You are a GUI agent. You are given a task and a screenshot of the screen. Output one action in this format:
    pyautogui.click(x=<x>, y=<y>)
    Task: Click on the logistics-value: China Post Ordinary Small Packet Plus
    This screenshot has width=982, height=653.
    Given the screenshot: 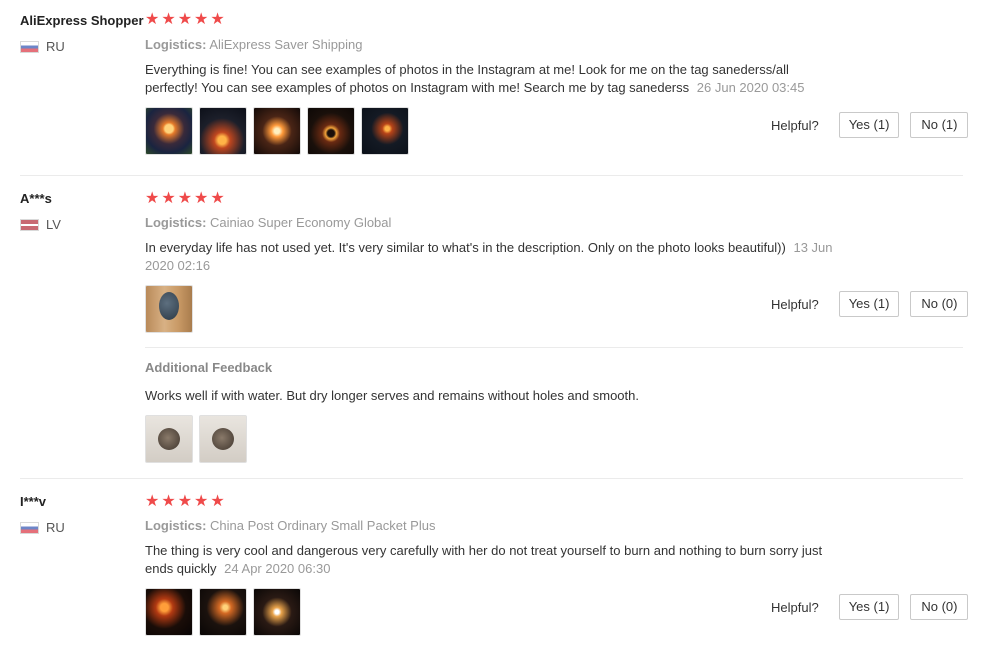 What is the action you would take?
    pyautogui.click(x=323, y=525)
    